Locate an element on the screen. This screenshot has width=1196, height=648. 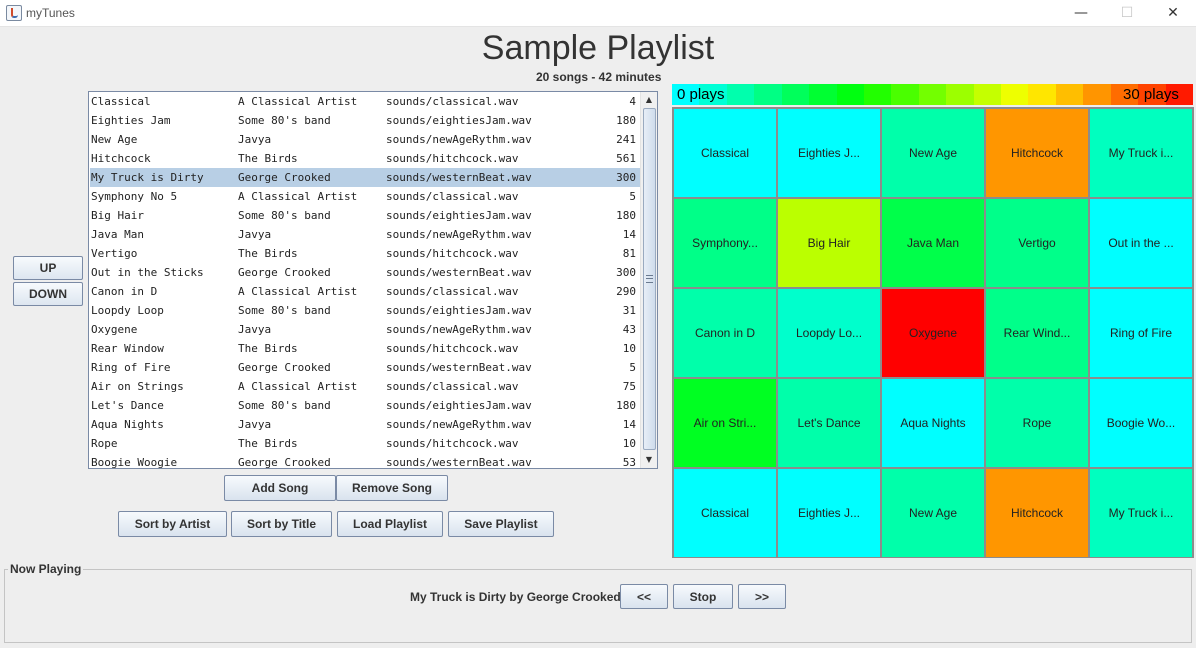
heatmap-cell: Oxygene is located at coordinates (933, 333).